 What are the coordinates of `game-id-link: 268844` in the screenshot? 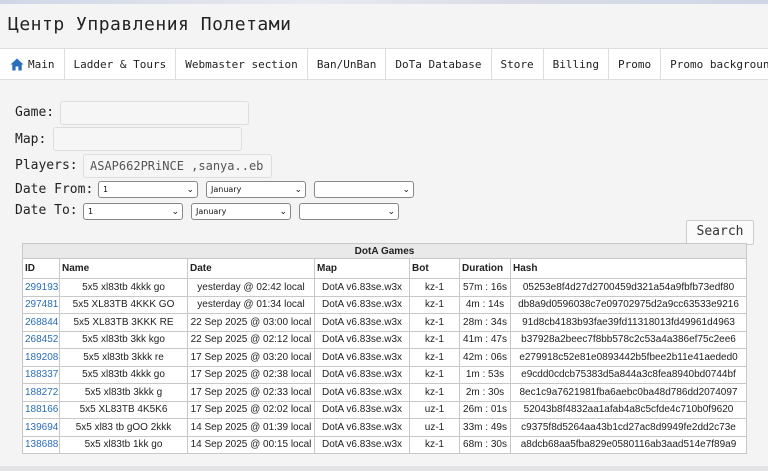 It's located at (41, 322).